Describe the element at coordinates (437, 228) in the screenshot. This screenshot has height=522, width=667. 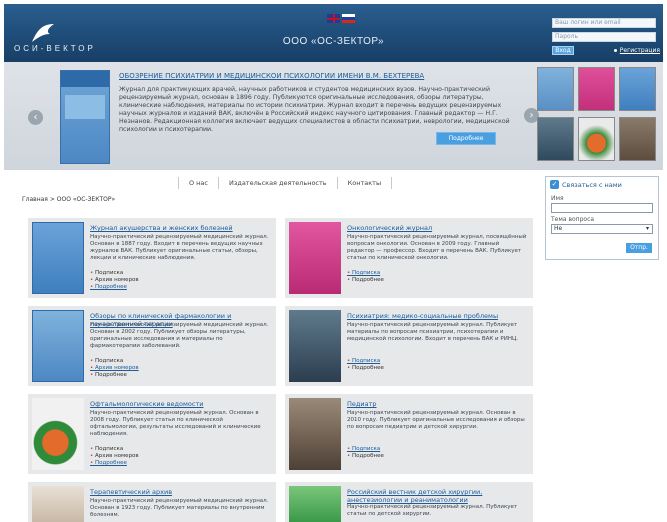
I see `card-title: Онкологический журнал` at that location.